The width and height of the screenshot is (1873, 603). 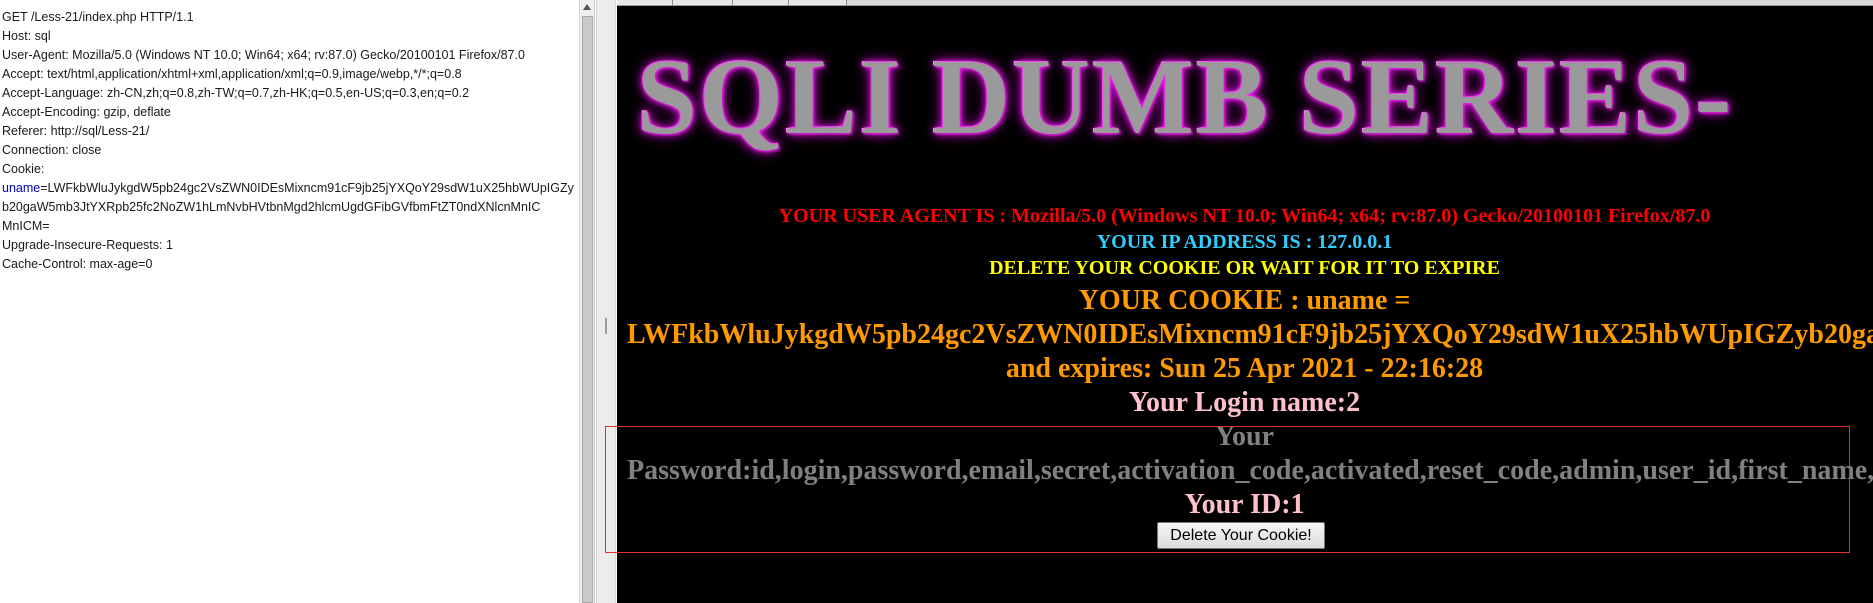 I want to click on request-scrollbar, so click(x=586, y=301).